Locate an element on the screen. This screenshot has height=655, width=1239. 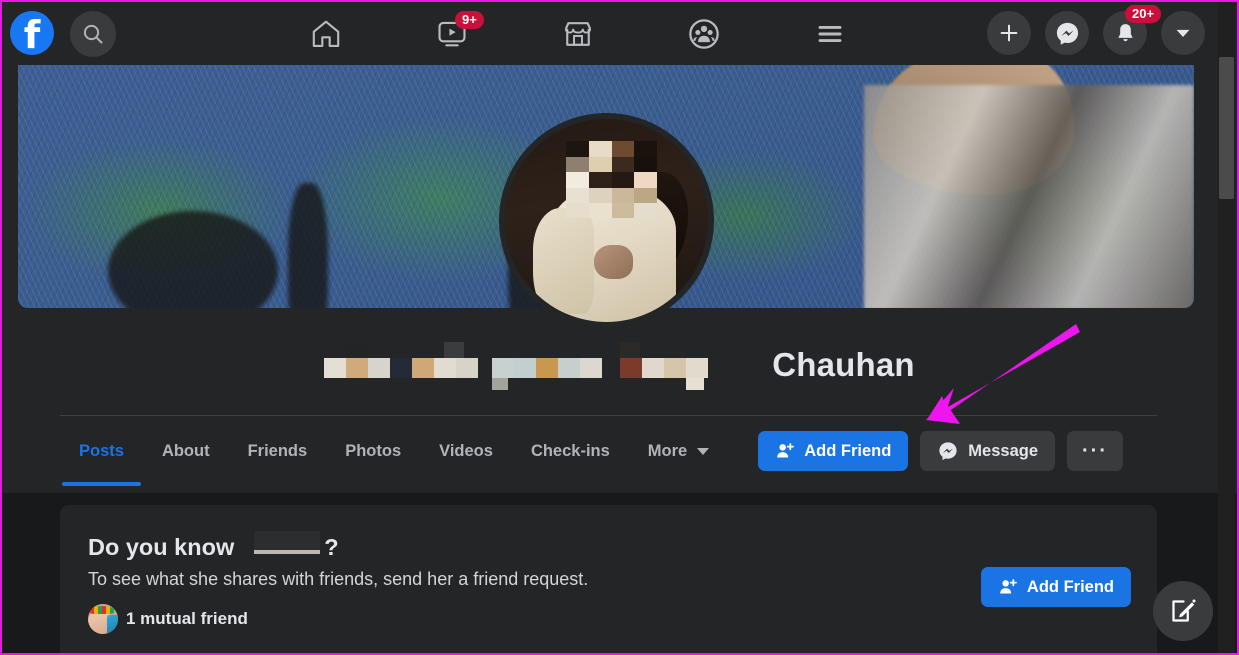
messenger-button is located at coordinates (1067, 33).